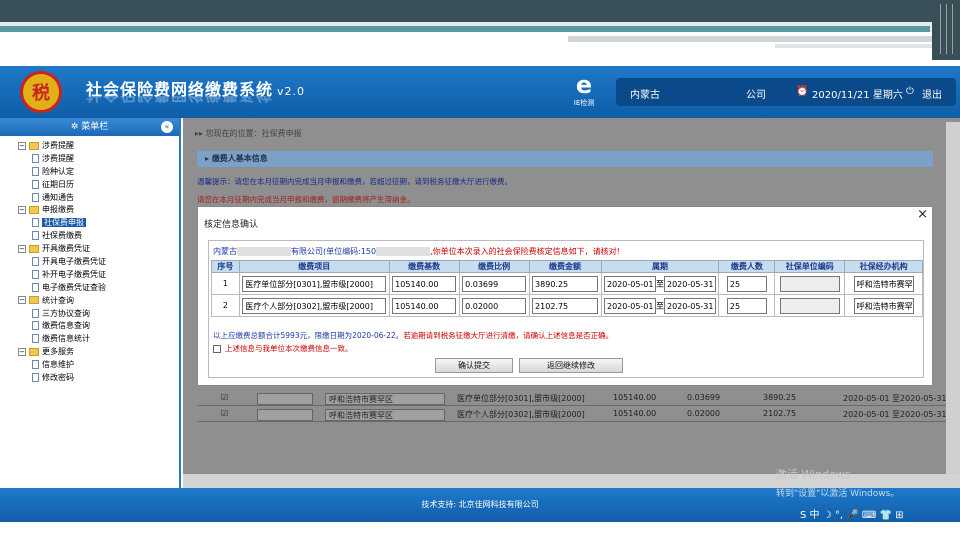 The width and height of the screenshot is (960, 540). What do you see at coordinates (571, 365) in the screenshot?
I see `back-edit-button: 返回继续修改` at bounding box center [571, 365].